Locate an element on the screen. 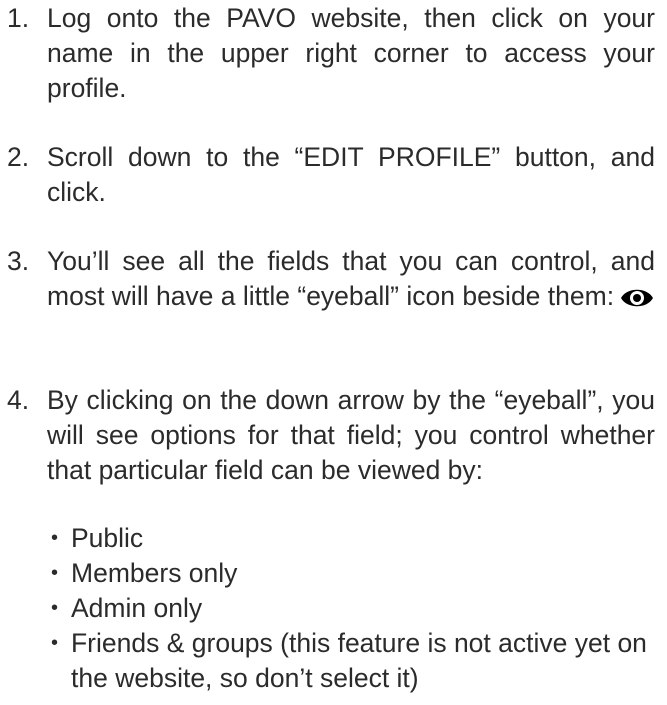 This screenshot has height=705, width=667. step-number: 4. is located at coordinates (18, 400).